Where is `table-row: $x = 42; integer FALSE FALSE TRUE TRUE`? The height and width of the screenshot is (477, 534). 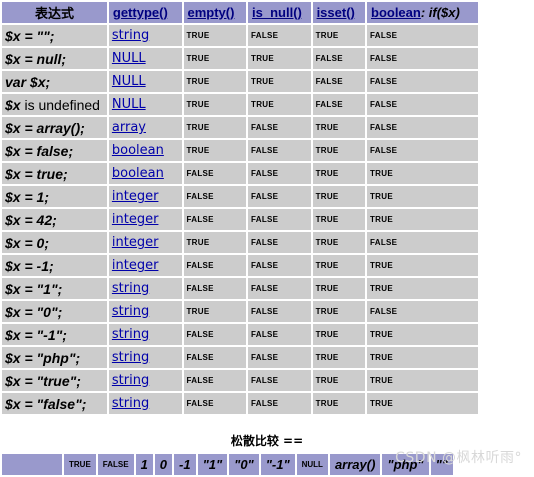 table-row: $x = 42; integer FALSE FALSE TRUE TRUE is located at coordinates (240, 219).